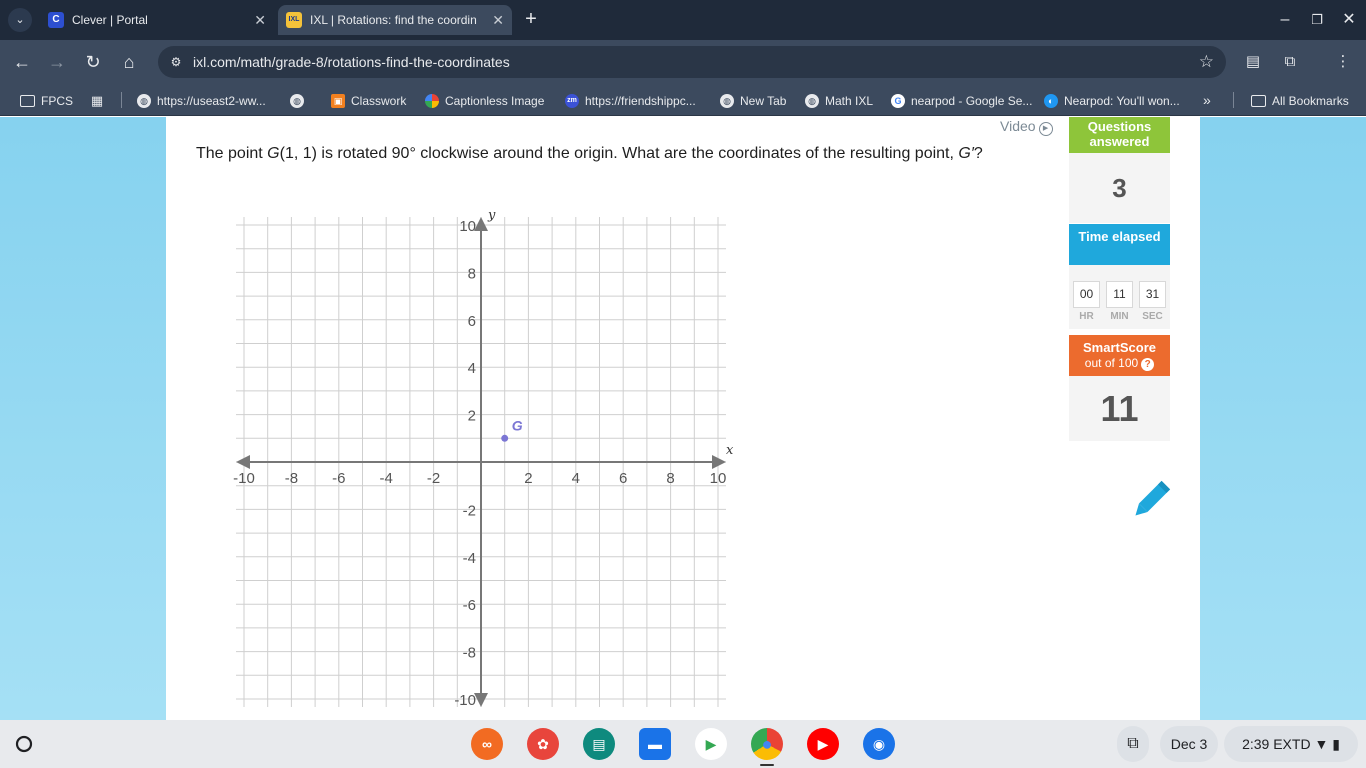 The image size is (1366, 768). I want to click on timer-hours-label: HR, so click(1086, 316).